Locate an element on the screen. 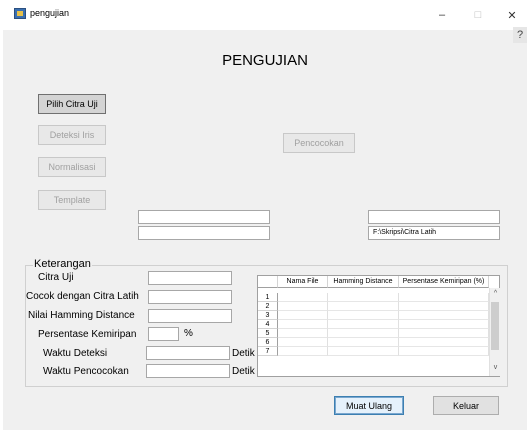  column-header-nama-file: Nama File is located at coordinates (303, 282).